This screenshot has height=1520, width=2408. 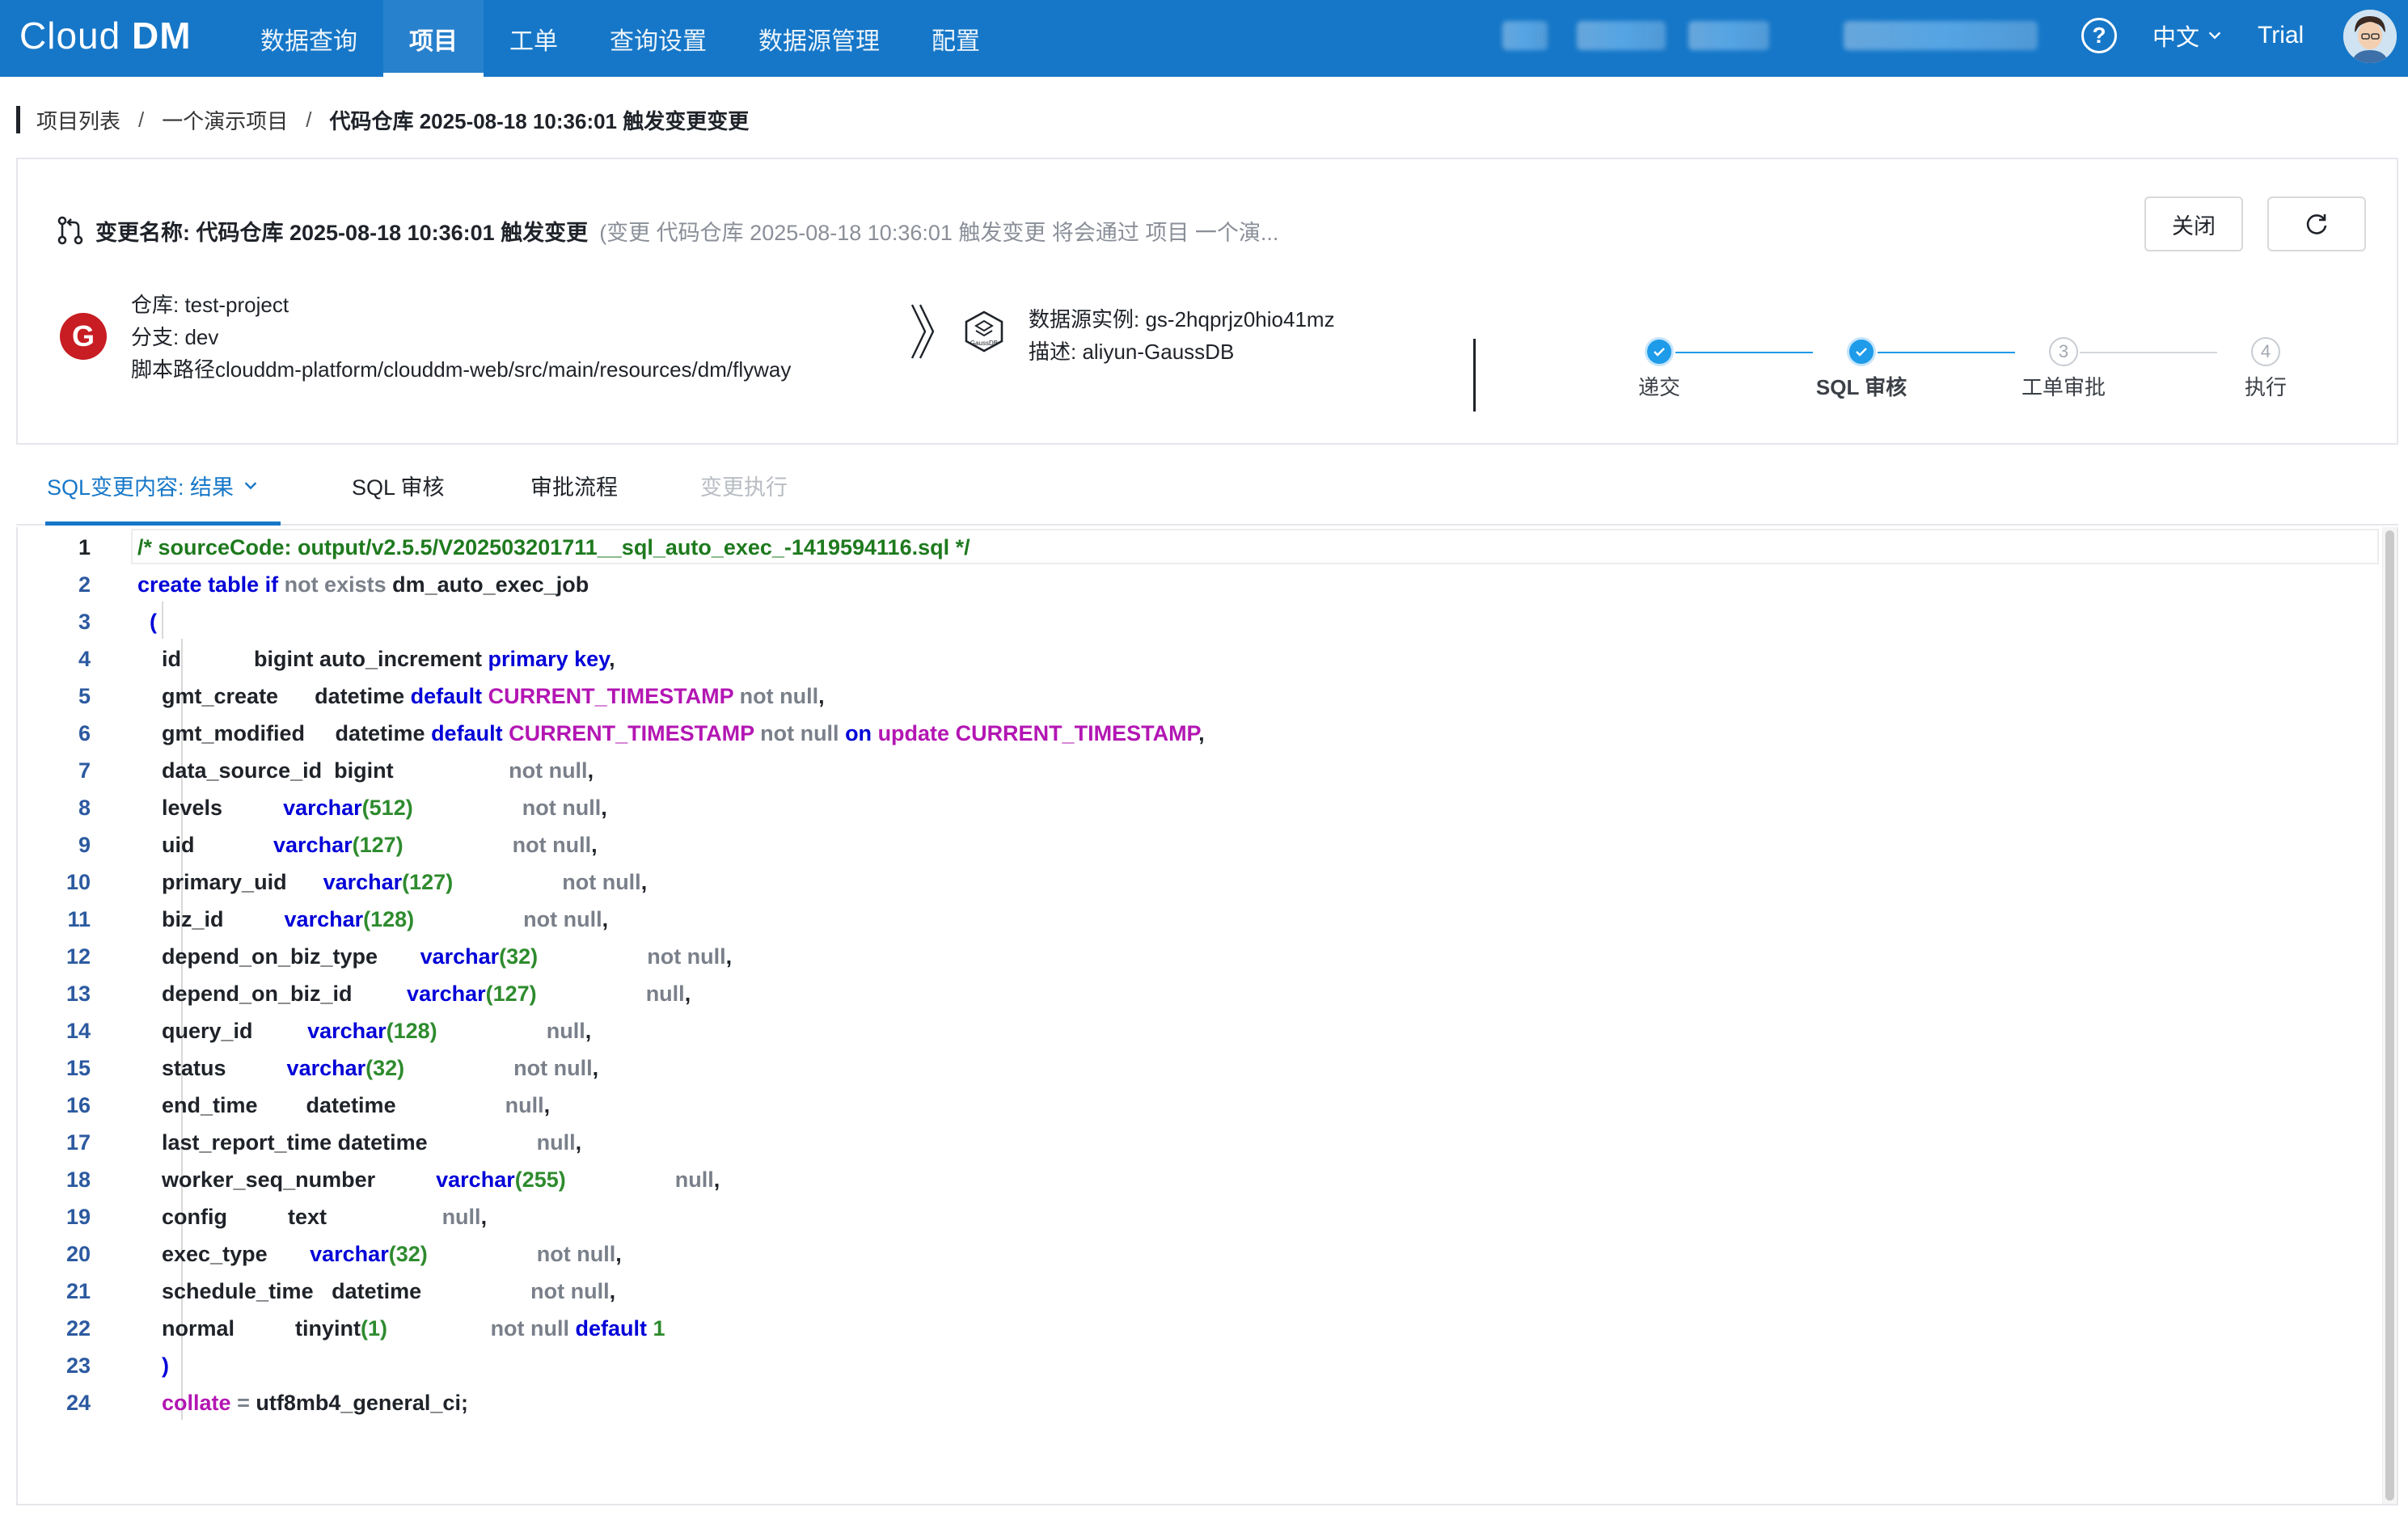 I want to click on close-button: 关闭, so click(x=2193, y=223).